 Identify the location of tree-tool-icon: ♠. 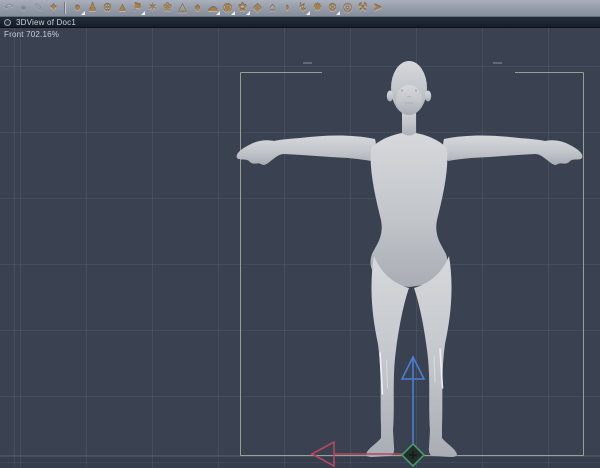
(197, 8).